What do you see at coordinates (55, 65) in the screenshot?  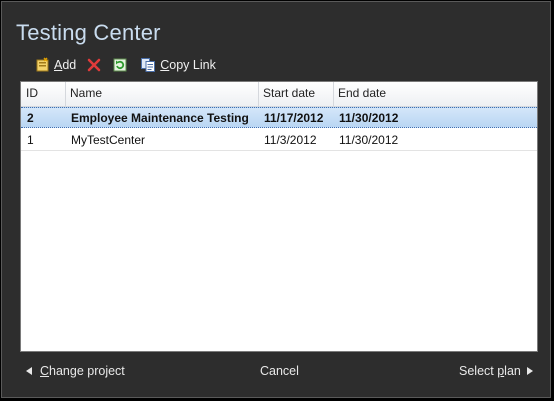 I see `add-button: Add` at bounding box center [55, 65].